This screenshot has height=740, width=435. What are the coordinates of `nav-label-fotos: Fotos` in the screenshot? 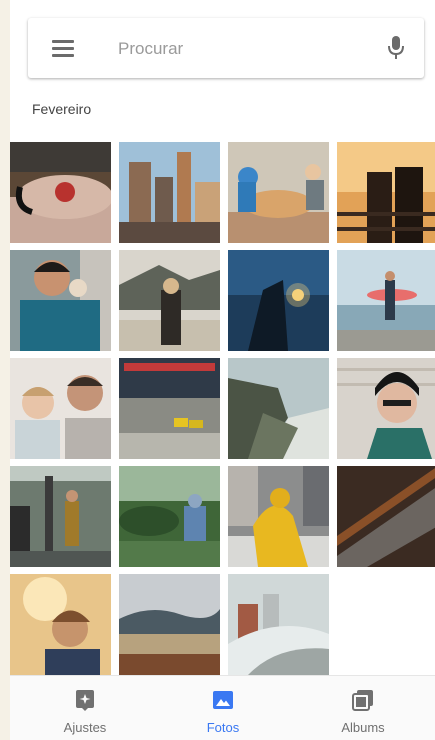 It's located at (223, 727).